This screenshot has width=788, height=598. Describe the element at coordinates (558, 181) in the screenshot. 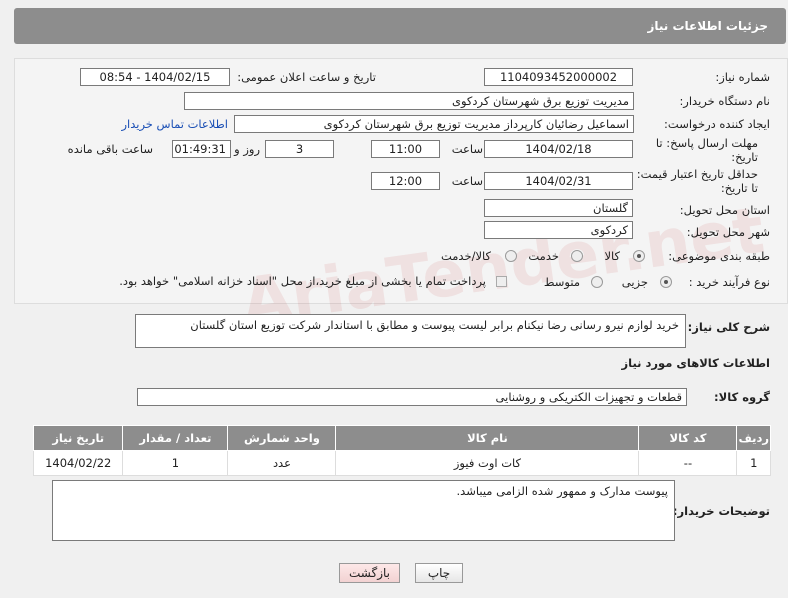

I see `price-validity-date: 1404/02/31` at that location.